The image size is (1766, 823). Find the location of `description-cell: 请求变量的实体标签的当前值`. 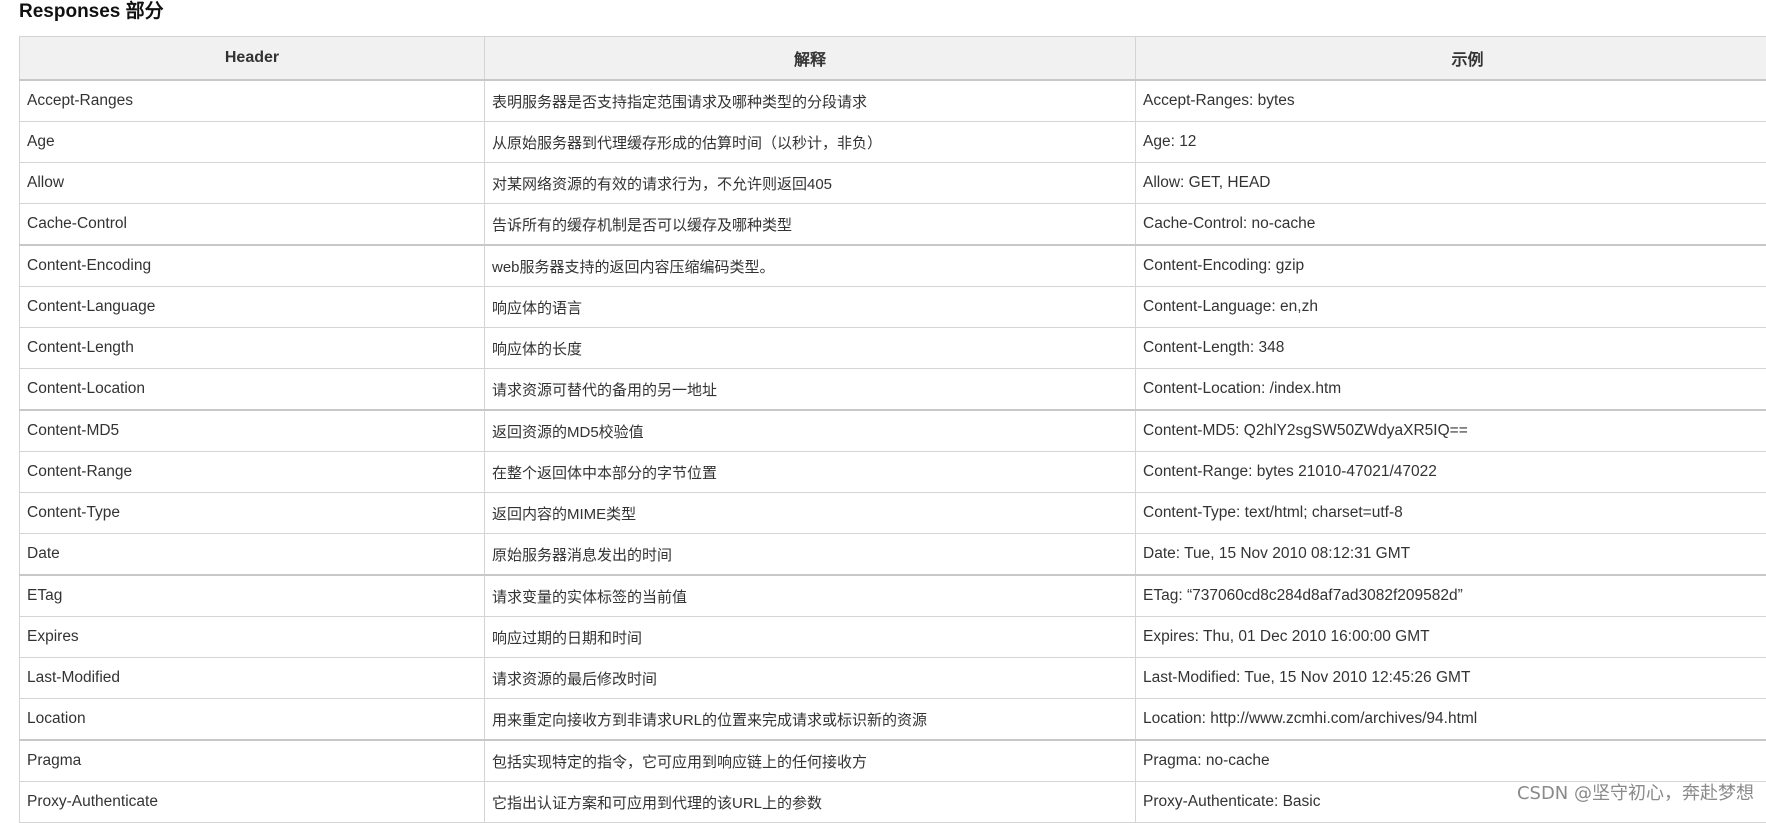

description-cell: 请求变量的实体标签的当前值 is located at coordinates (810, 596).